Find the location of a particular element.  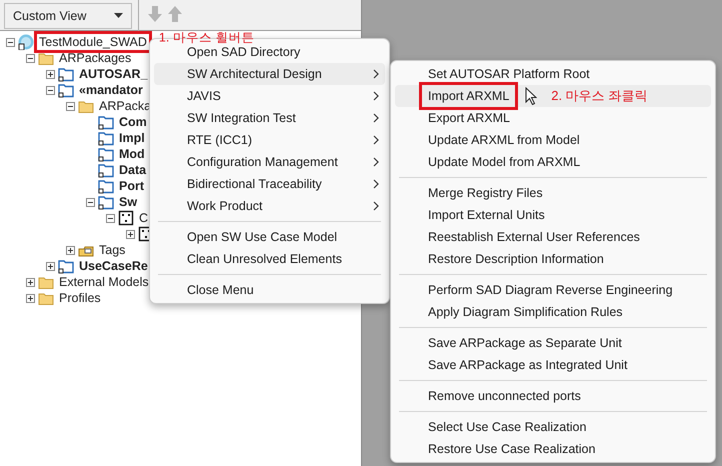

annotation-text: 2. 마우스 좌클릭 is located at coordinates (599, 96).